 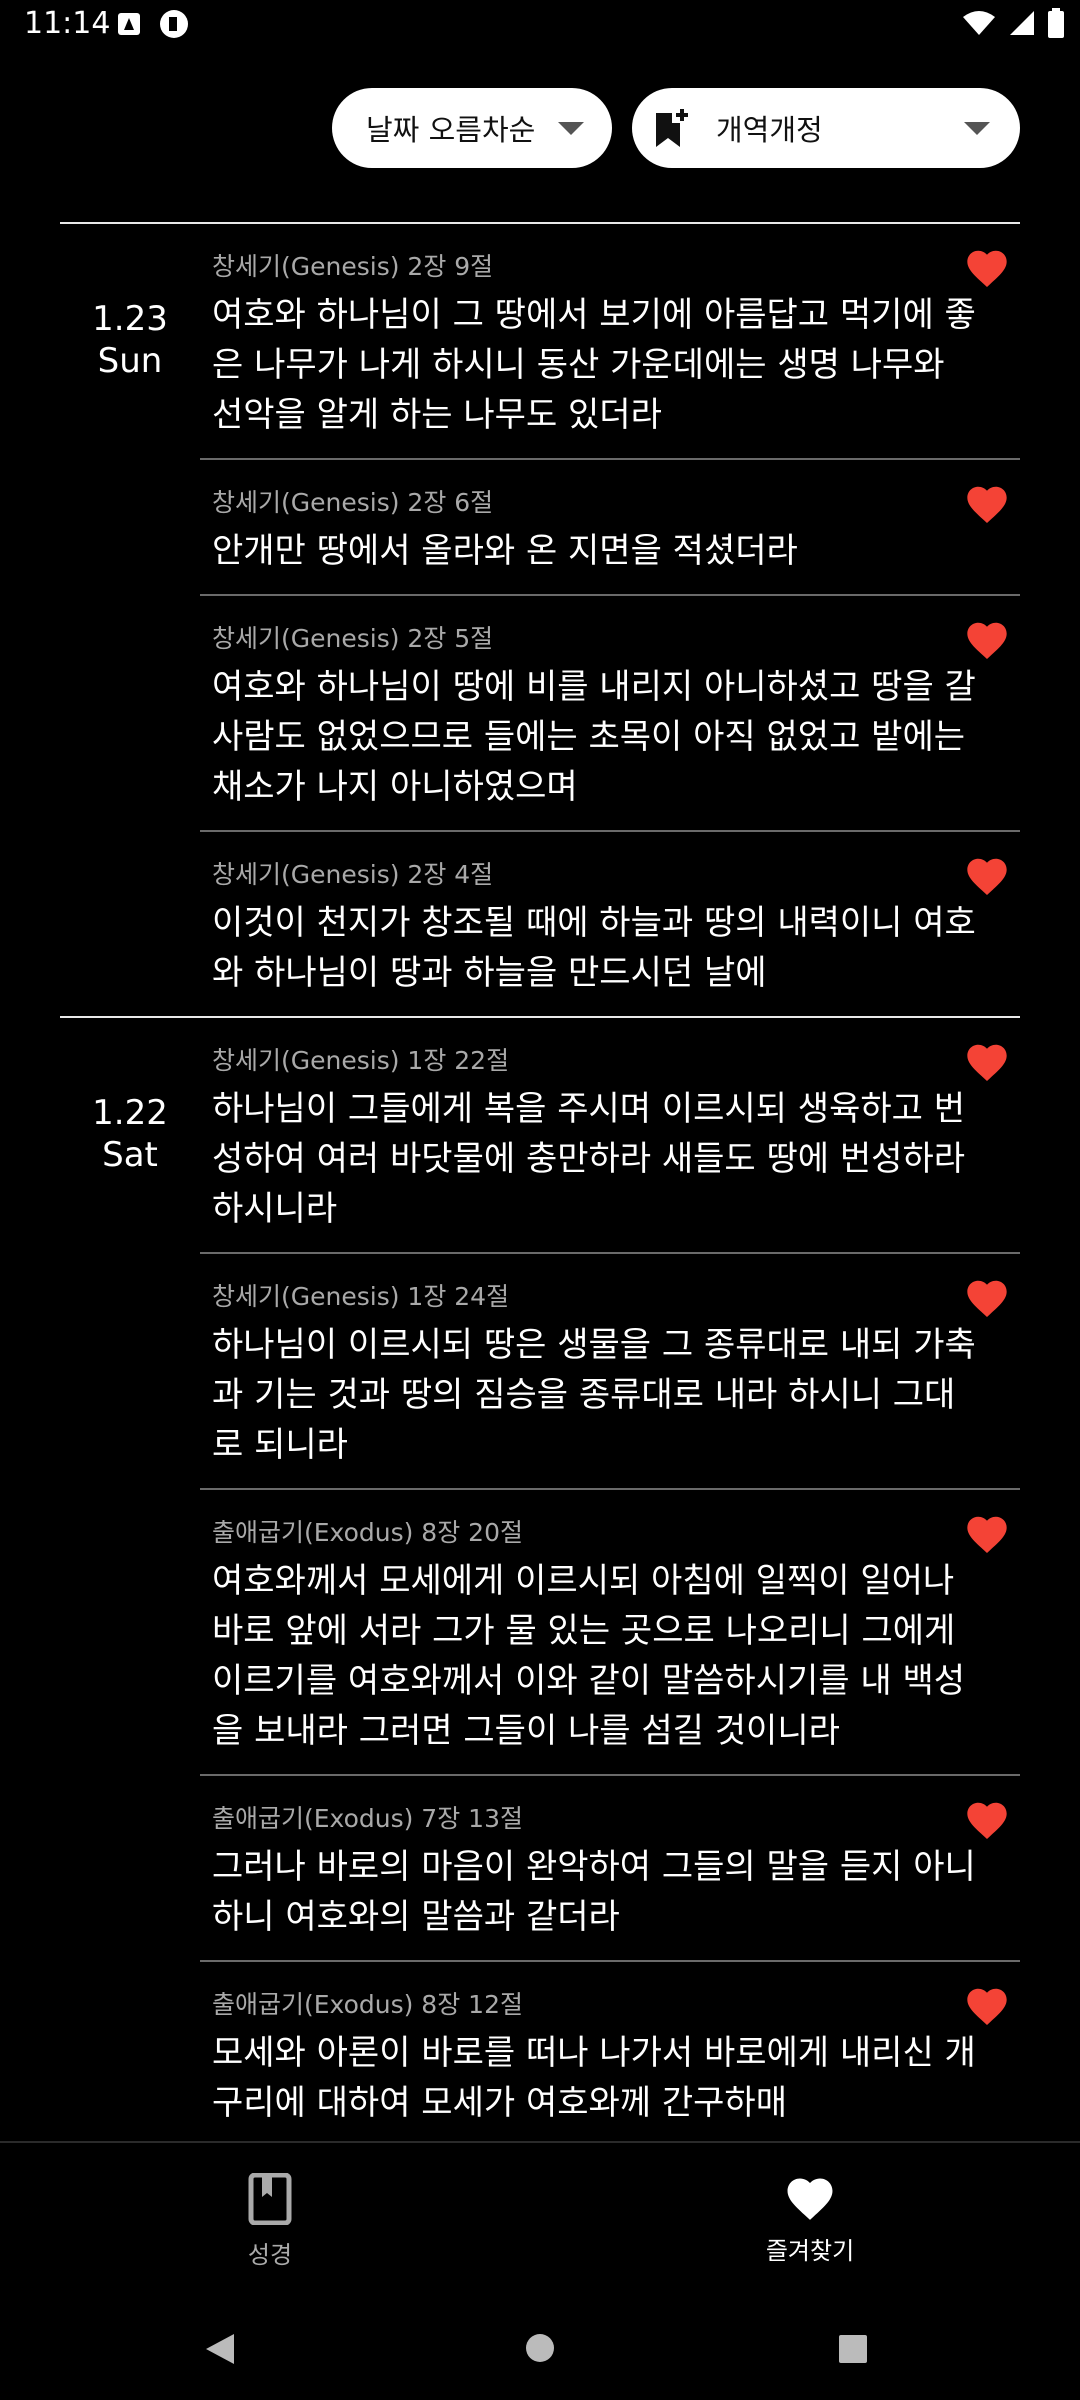 I want to click on date-weekday: Sun, so click(x=130, y=361).